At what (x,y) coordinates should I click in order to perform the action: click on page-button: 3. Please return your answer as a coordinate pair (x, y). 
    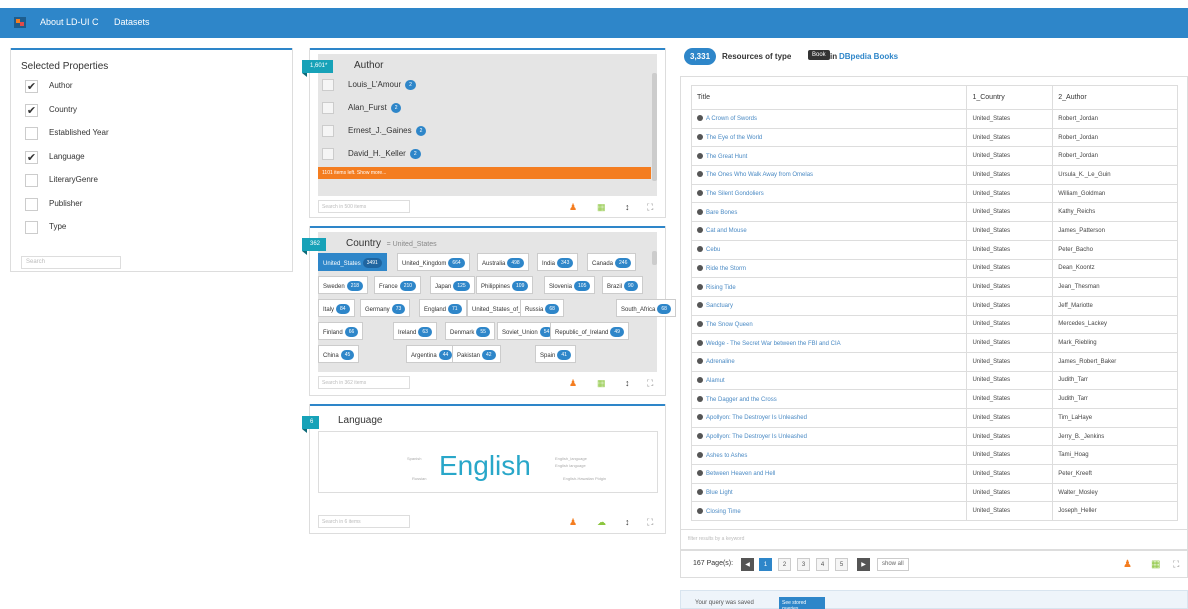
    Looking at the image, I should click on (803, 564).